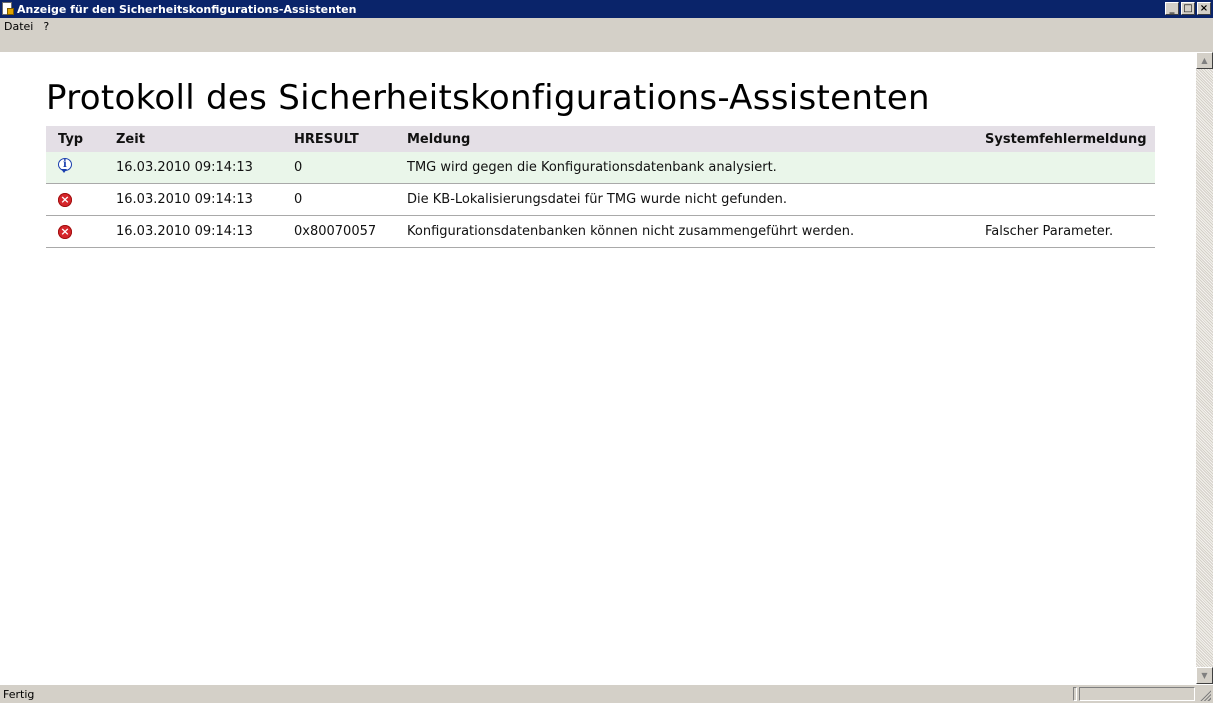  What do you see at coordinates (1204, 675) in the screenshot?
I see `scroll-down-arrow-icon: ▼` at bounding box center [1204, 675].